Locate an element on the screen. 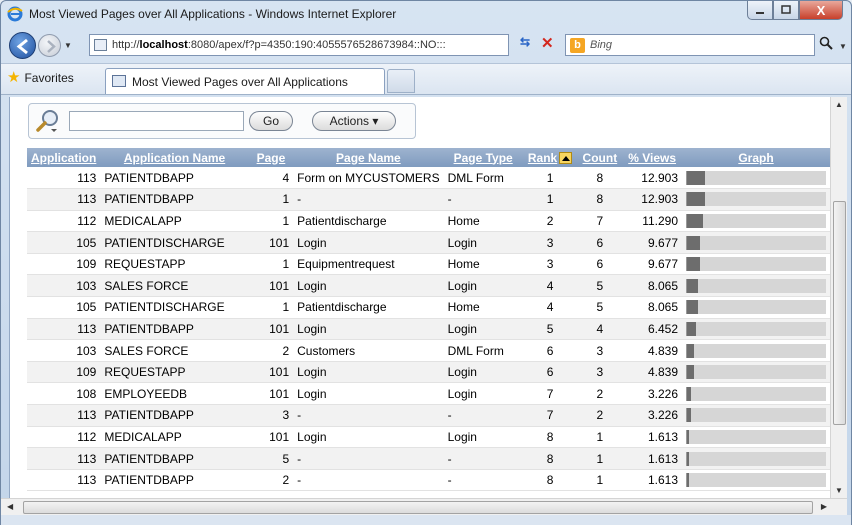 Image resolution: width=852 pixels, height=525 pixels. actions-menu-button: Actions ▾ is located at coordinates (354, 121).